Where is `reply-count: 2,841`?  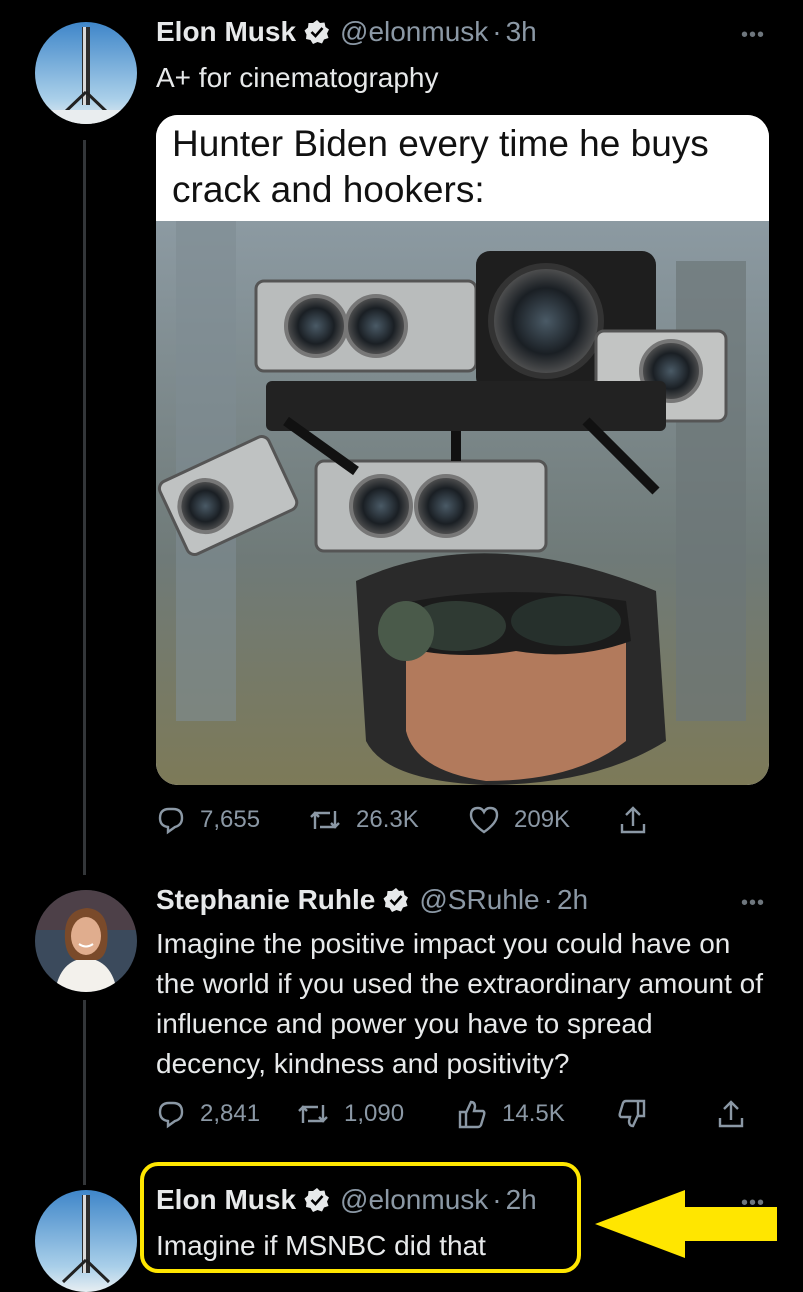 reply-count: 2,841 is located at coordinates (230, 1113).